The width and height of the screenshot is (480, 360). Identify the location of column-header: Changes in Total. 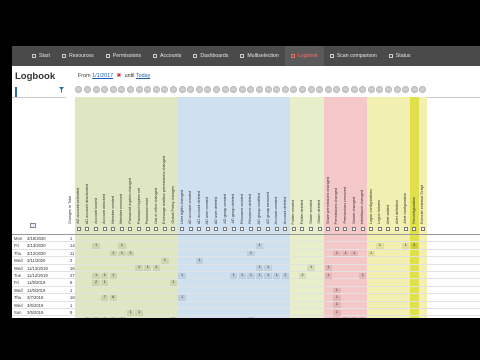
(70, 166).